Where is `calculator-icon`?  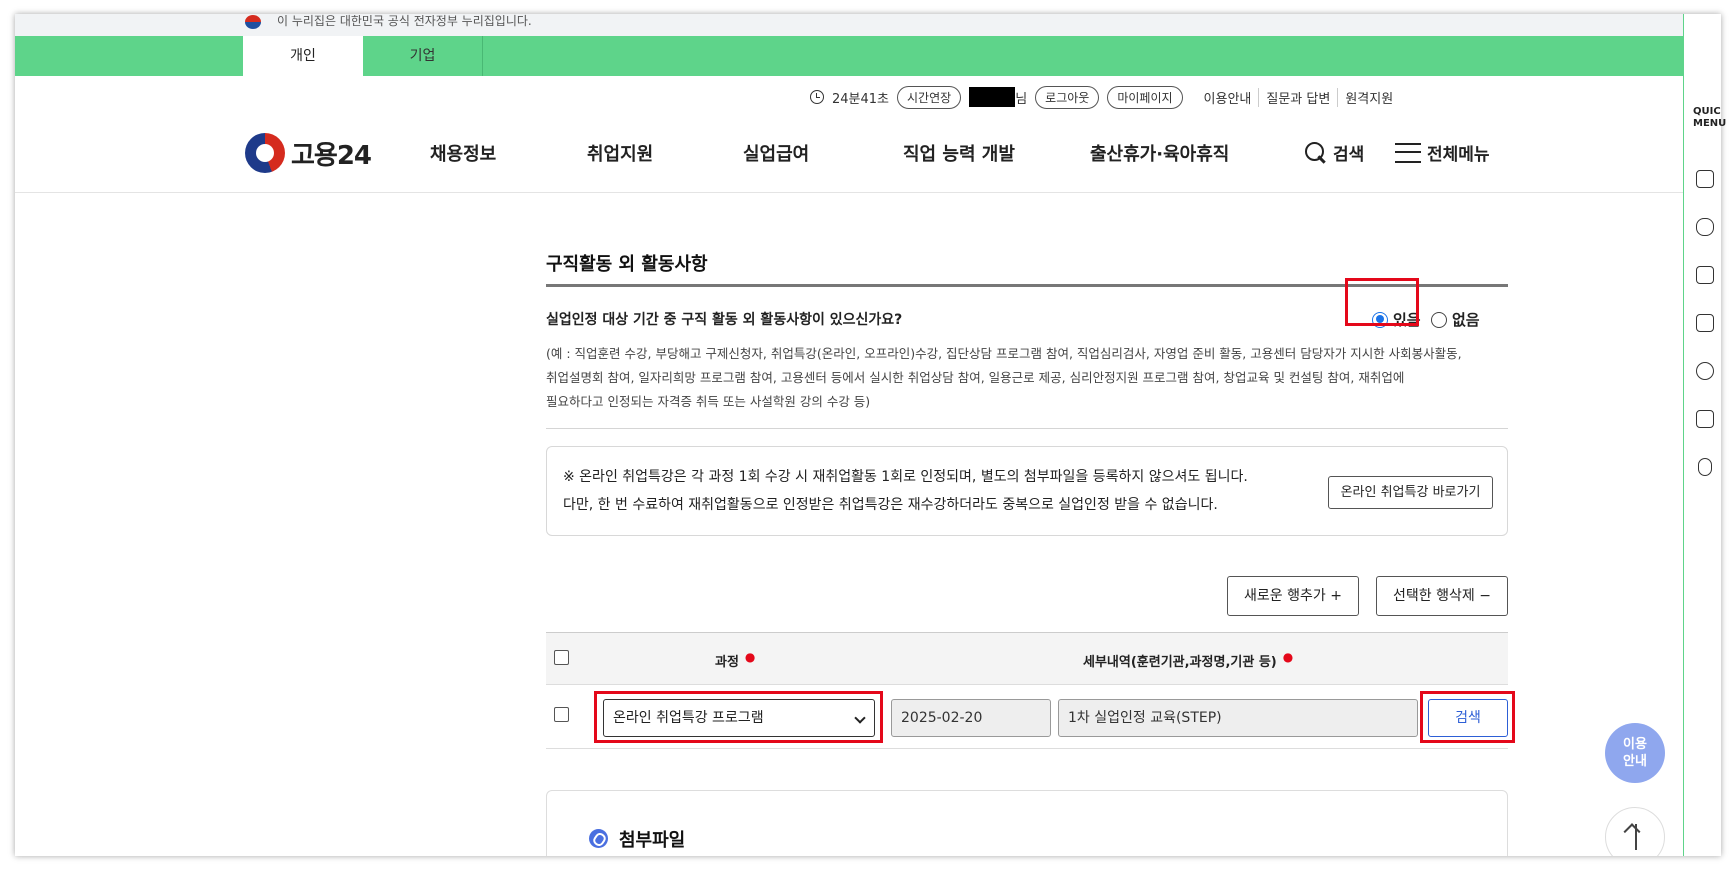
calculator-icon is located at coordinates (1705, 419).